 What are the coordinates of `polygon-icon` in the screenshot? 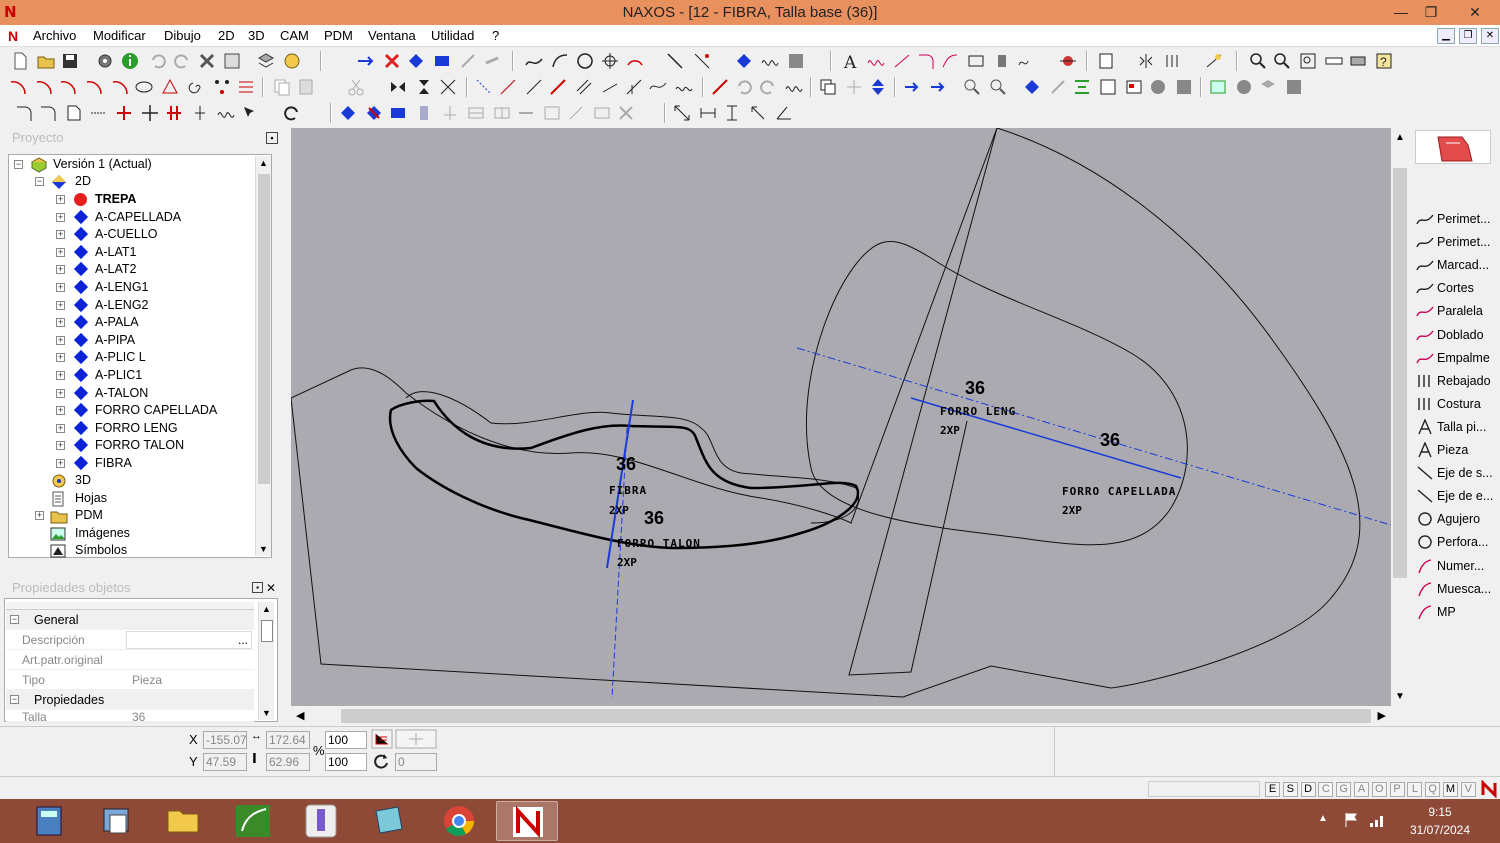 It's located at (170, 87).